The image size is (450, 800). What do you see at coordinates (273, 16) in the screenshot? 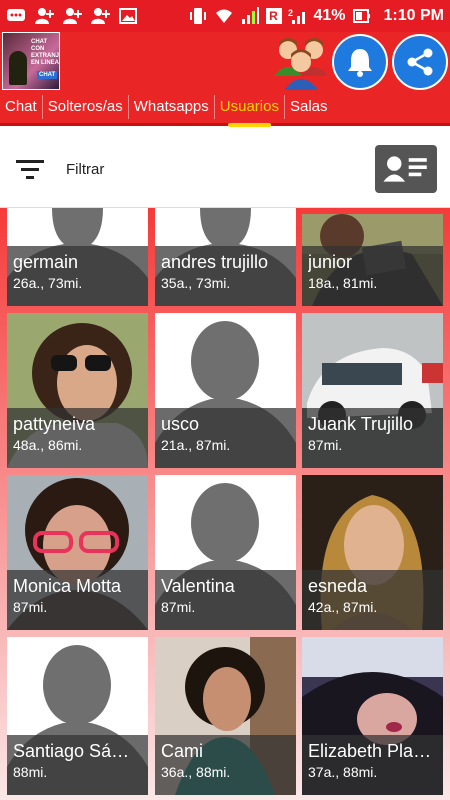
I see `roaming-badge: R` at bounding box center [273, 16].